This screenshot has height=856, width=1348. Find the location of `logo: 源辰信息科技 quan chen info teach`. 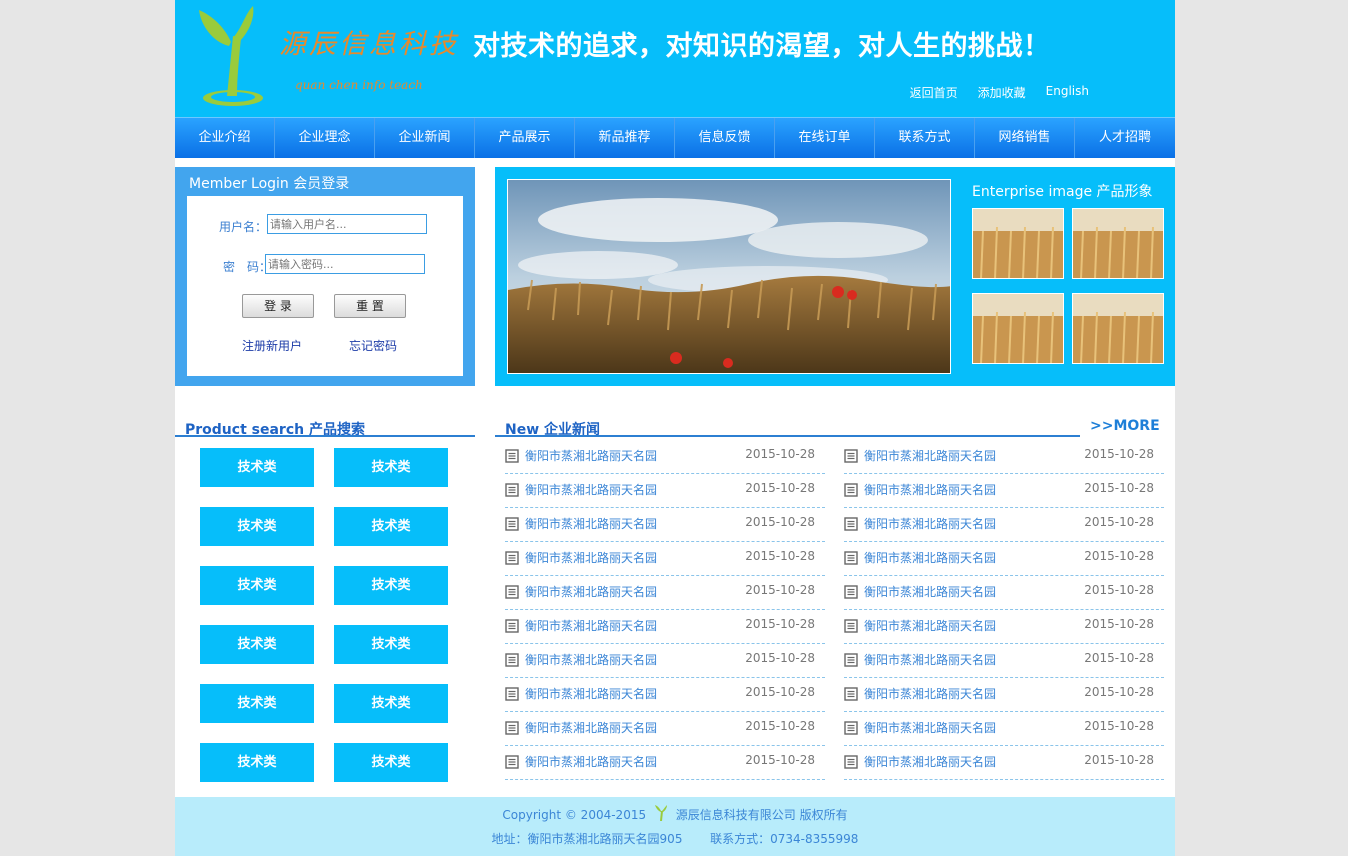

logo: 源辰信息科技 quan chen info teach is located at coordinates (328, 58).